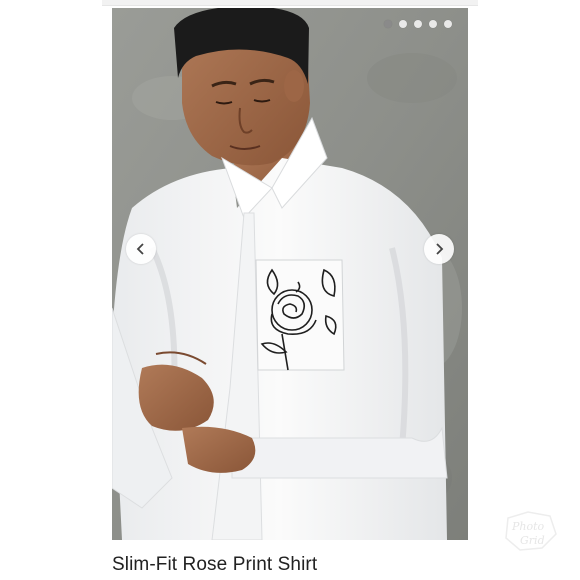  What do you see at coordinates (528, 526) in the screenshot?
I see `svg-text: Photo` at bounding box center [528, 526].